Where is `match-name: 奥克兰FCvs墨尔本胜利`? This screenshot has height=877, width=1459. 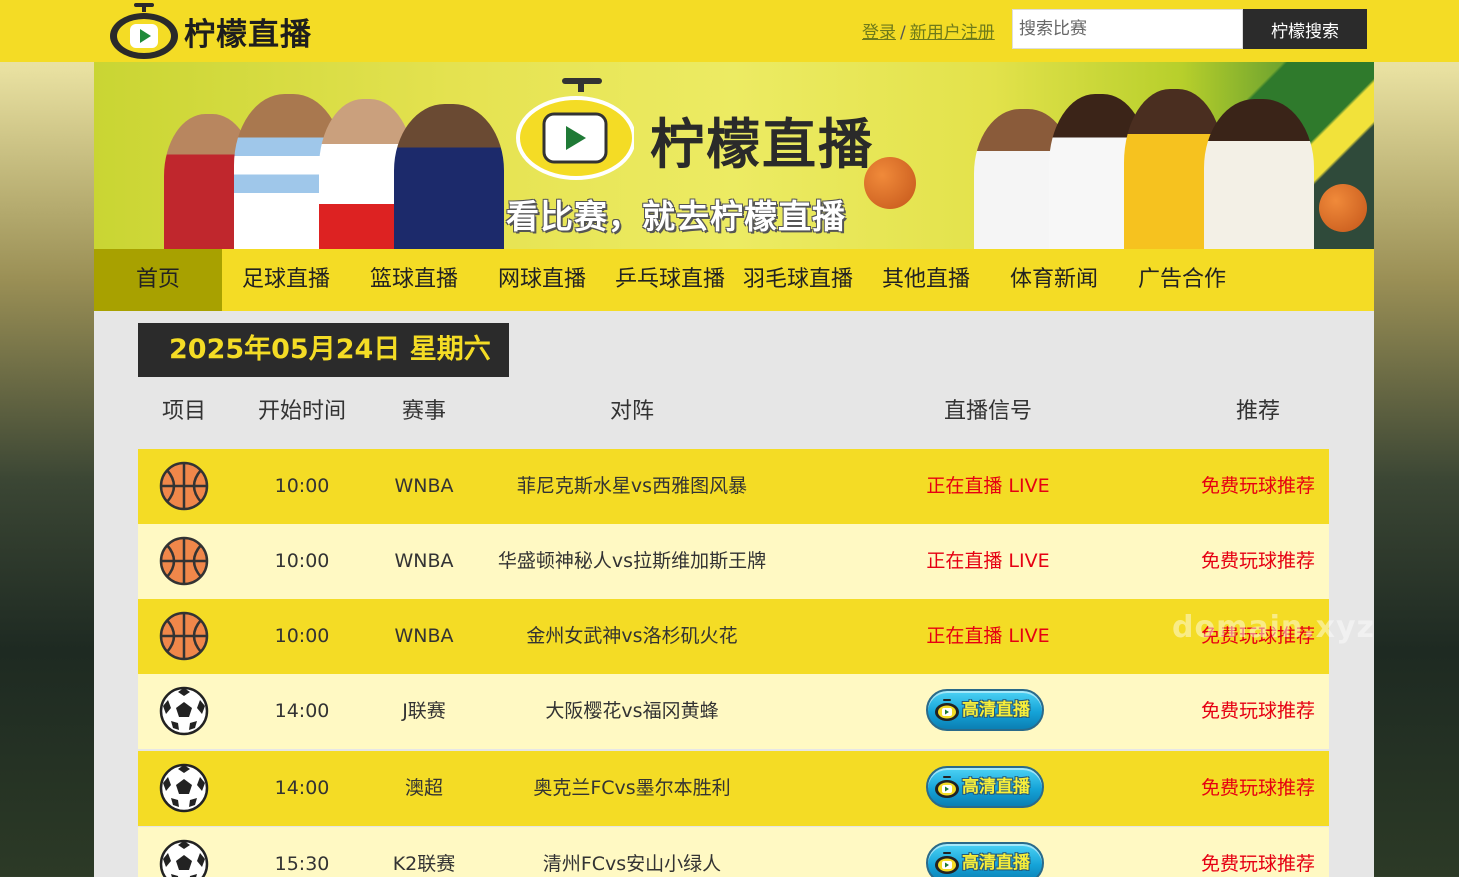
match-name: 奥克兰FCvs墨尔本胜利 is located at coordinates (632, 788).